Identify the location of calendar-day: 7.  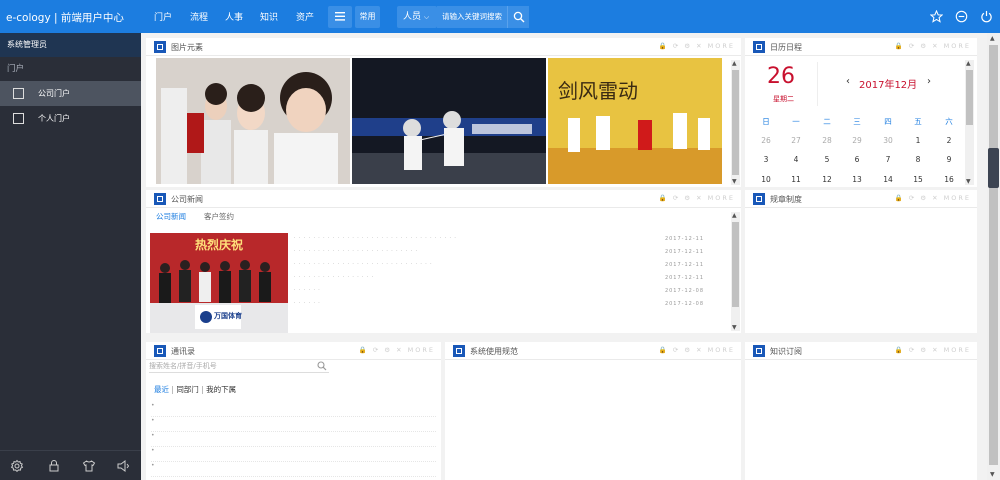
(888, 159).